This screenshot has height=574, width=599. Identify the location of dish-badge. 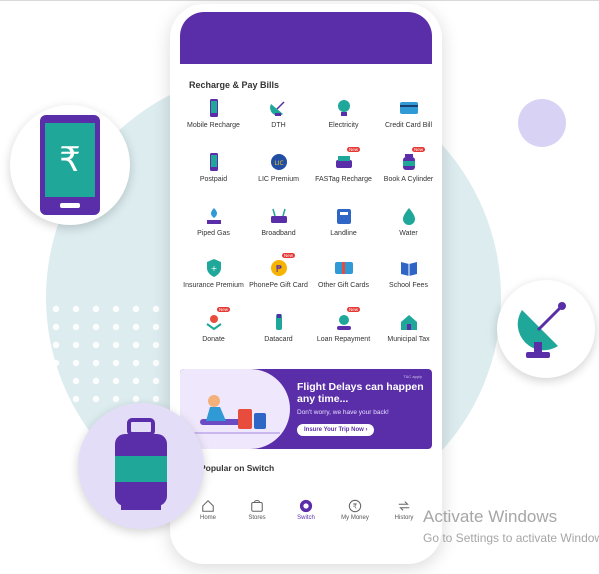
(546, 329).